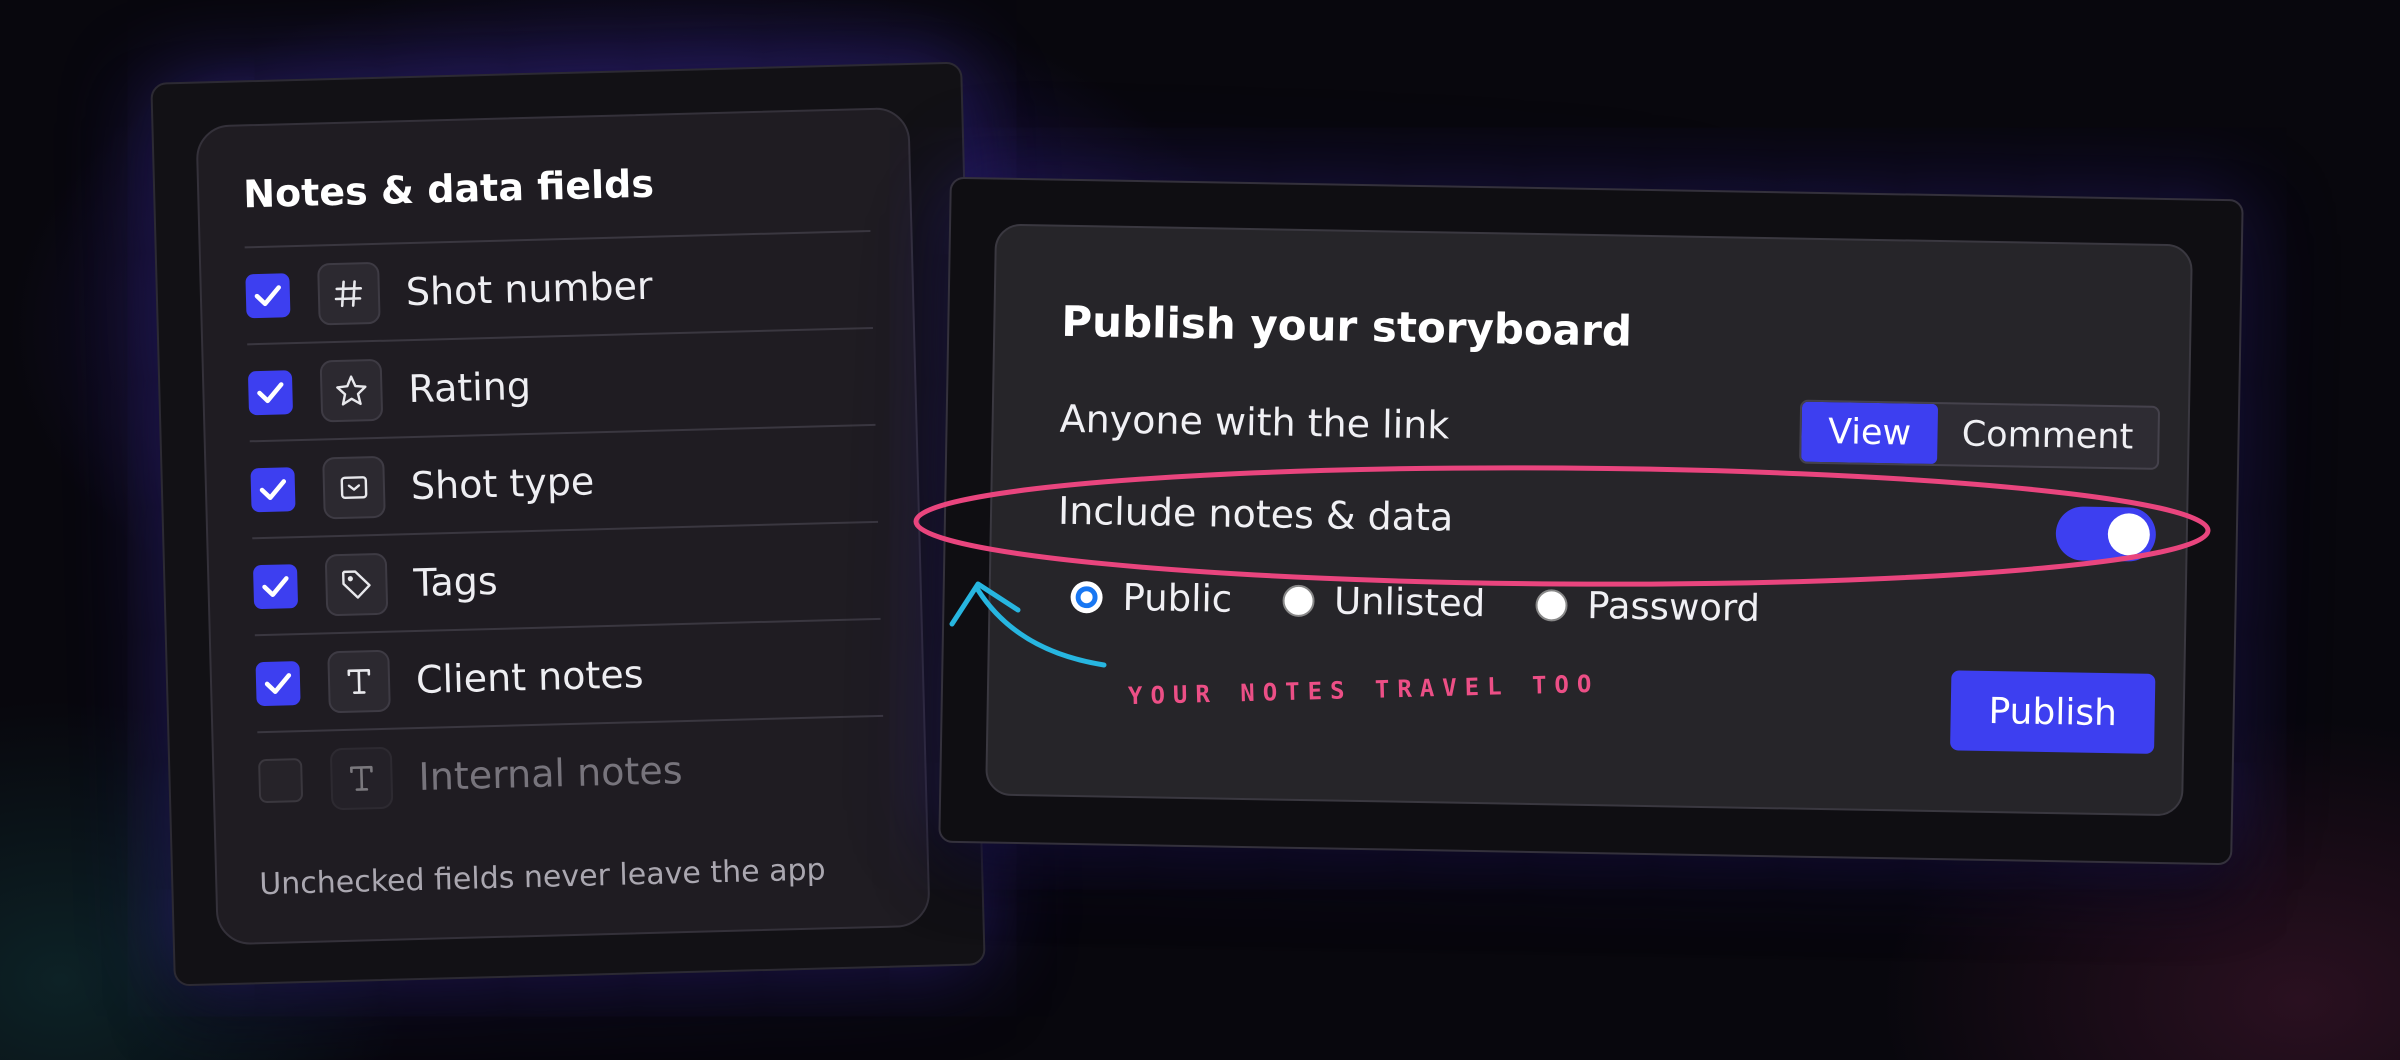 The width and height of the screenshot is (2400, 1060). I want to click on pointer-arrow-icon, so click(1028, 624).